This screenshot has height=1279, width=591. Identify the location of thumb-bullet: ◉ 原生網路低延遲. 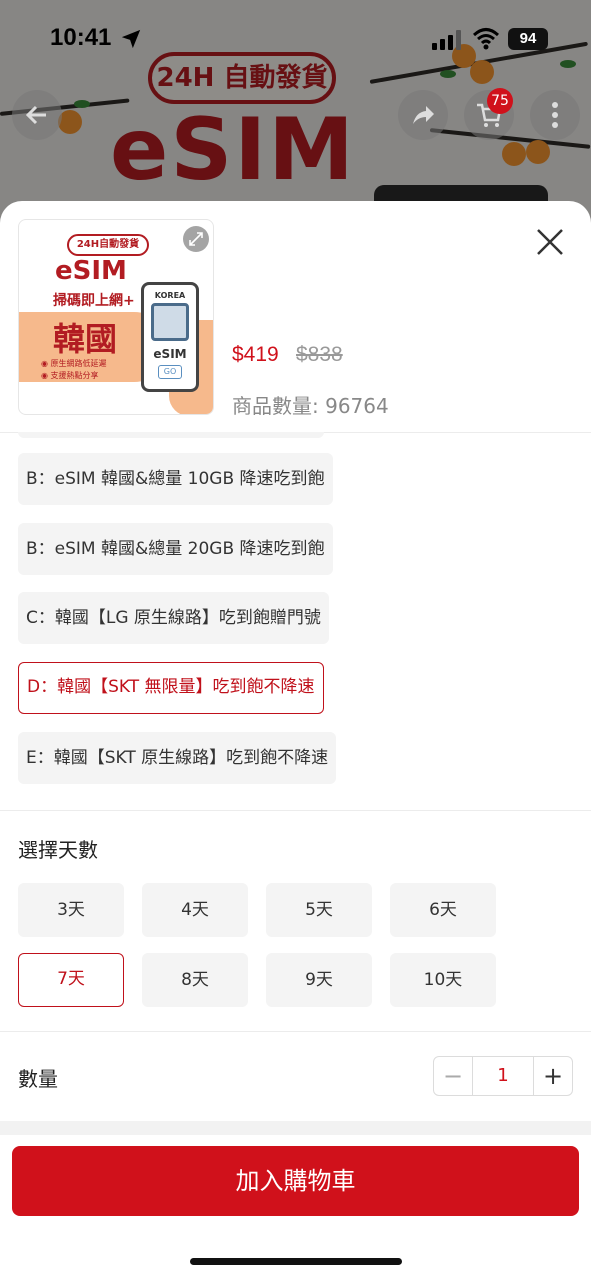
(74, 363).